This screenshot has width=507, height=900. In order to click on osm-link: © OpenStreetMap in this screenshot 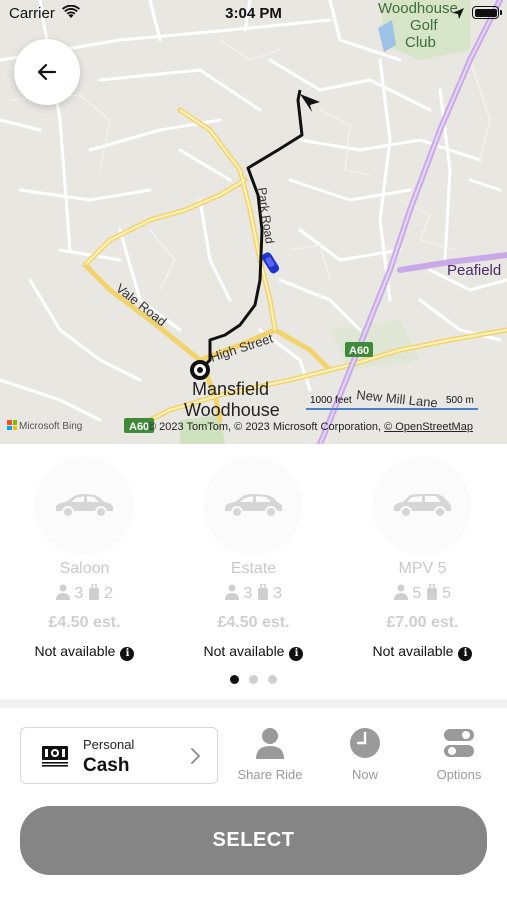, I will do `click(428, 427)`.